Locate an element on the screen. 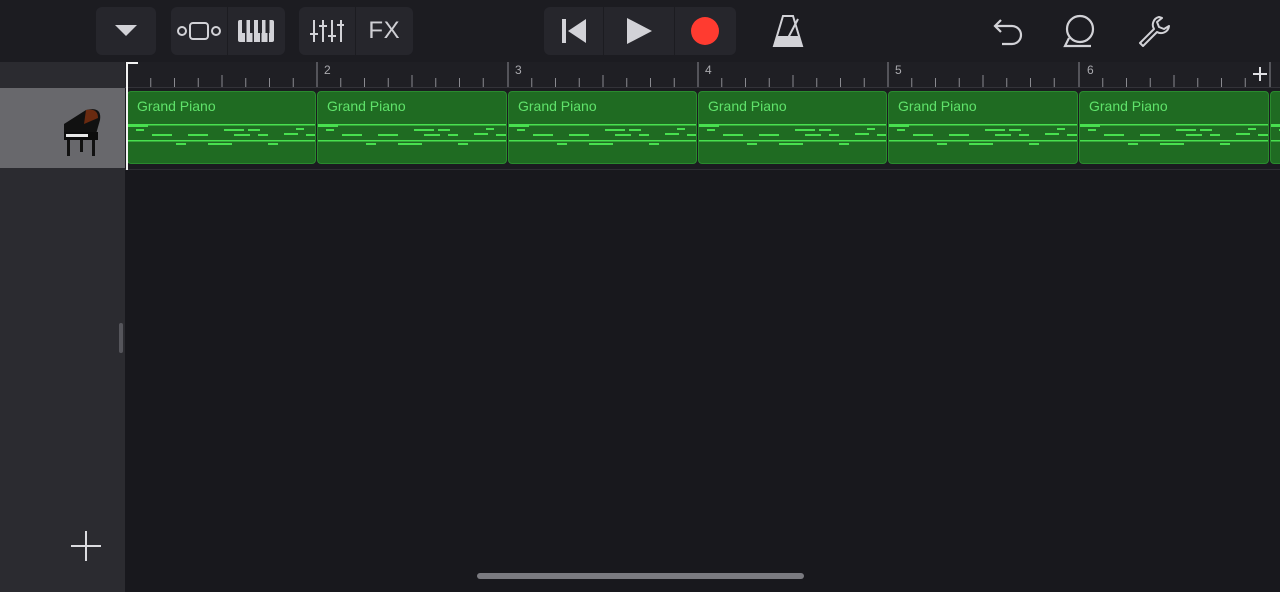 The width and height of the screenshot is (1280, 592). settings-button is located at coordinates (1154, 31).